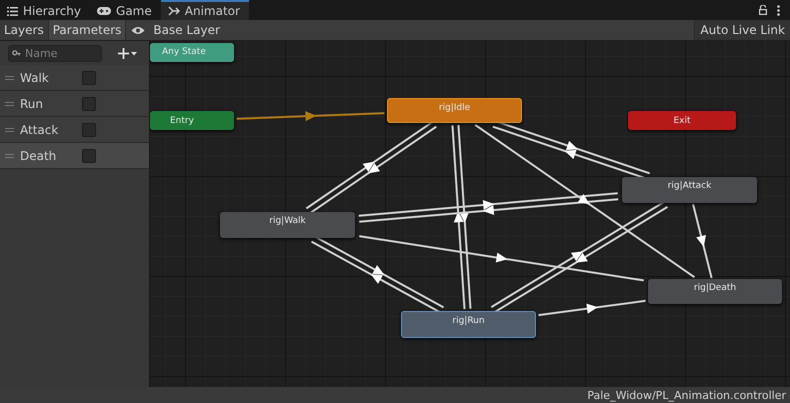 Image resolution: width=790 pixels, height=403 pixels. What do you see at coordinates (40, 129) in the screenshot?
I see `parameter-name: Attack` at bounding box center [40, 129].